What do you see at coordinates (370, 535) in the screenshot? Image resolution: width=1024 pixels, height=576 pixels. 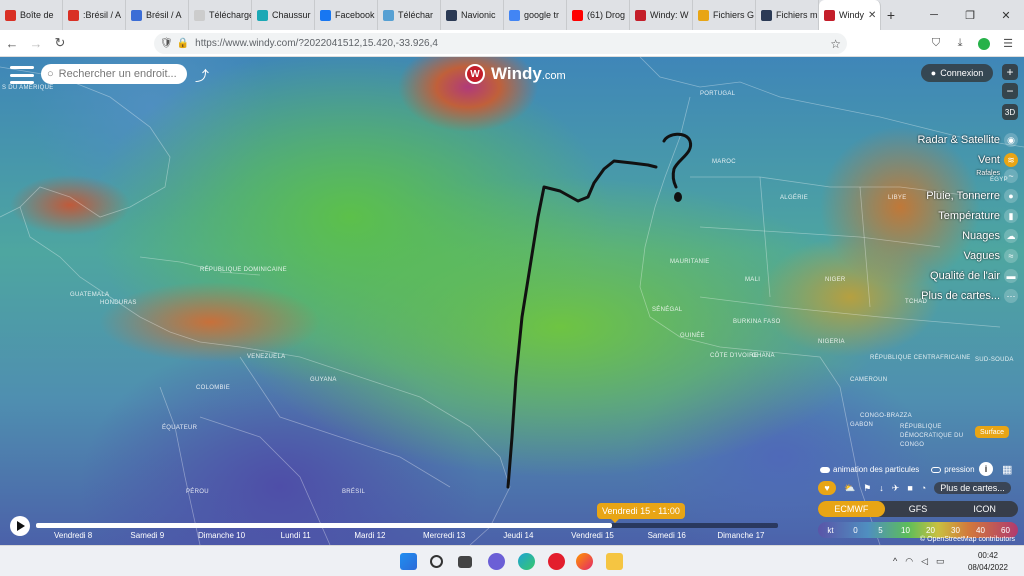 I see `timeline-day: Mardi 12` at bounding box center [370, 535].